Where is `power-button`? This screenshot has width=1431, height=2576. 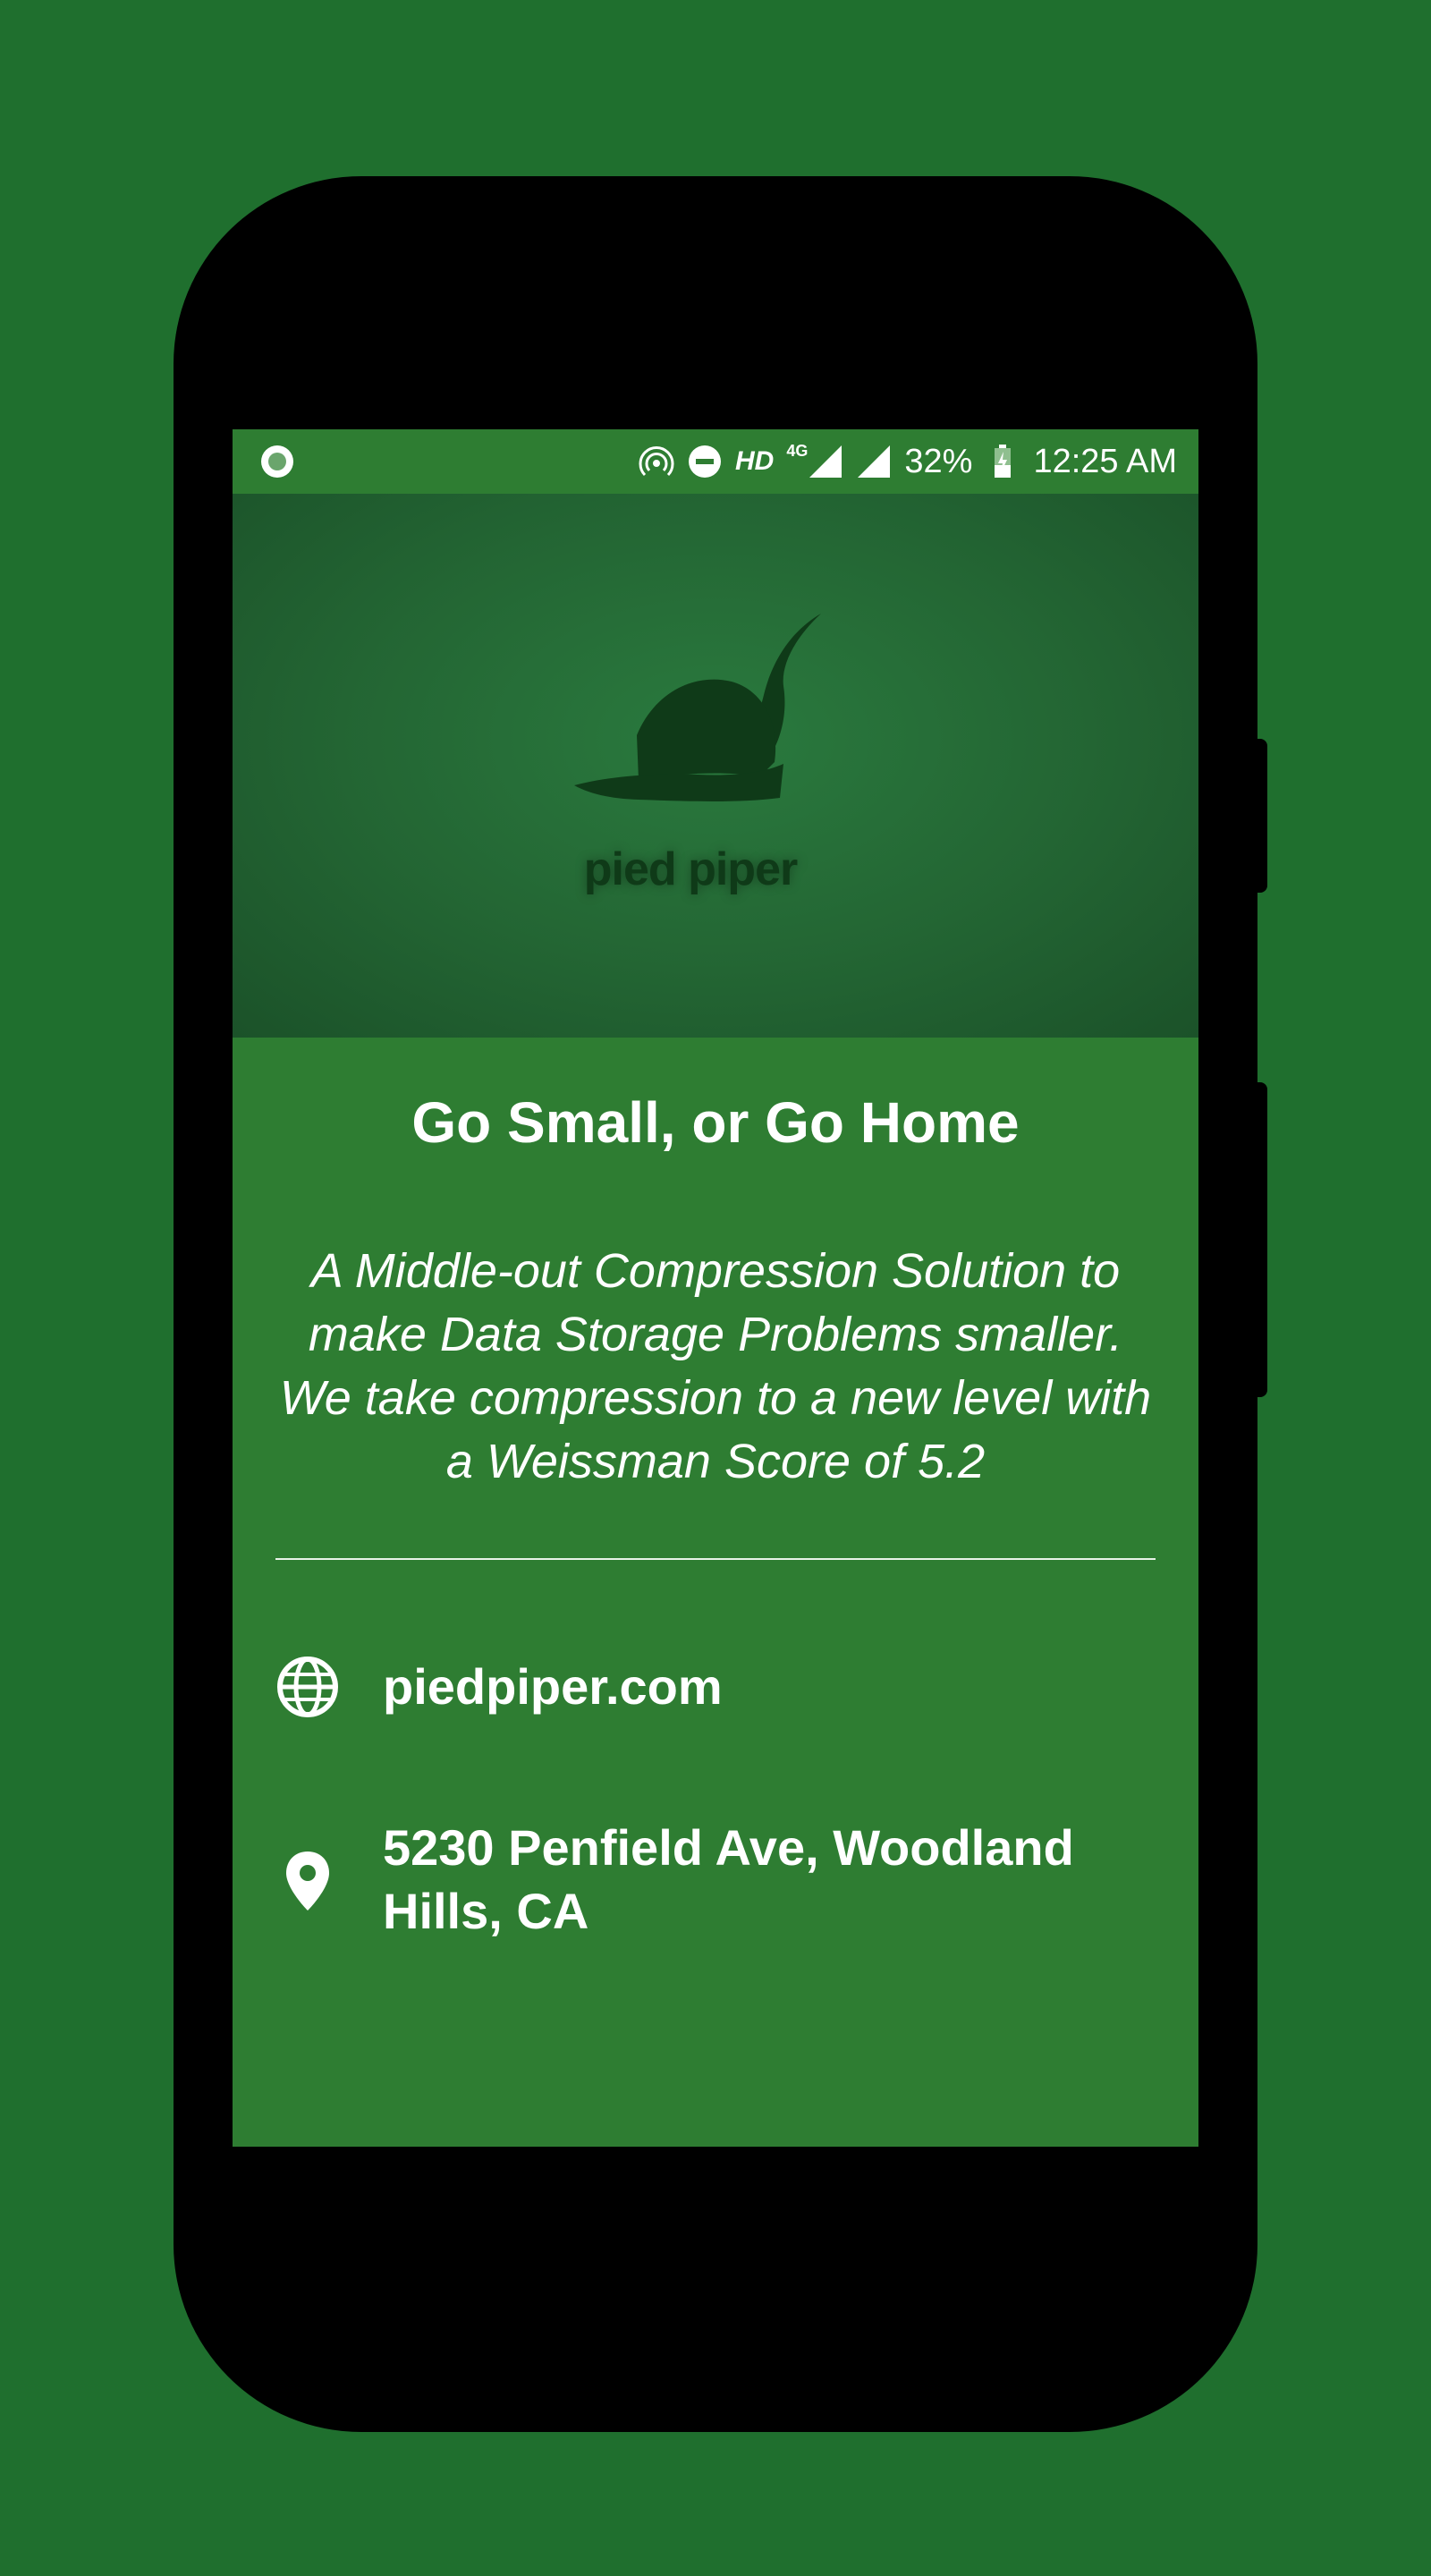
power-button is located at coordinates (1259, 1239).